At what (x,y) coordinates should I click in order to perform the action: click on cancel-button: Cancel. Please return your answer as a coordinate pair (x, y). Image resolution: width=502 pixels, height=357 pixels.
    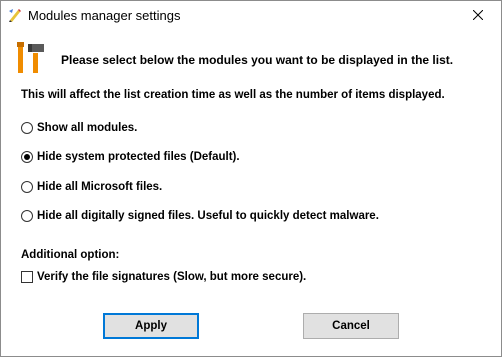
    Looking at the image, I should click on (351, 326).